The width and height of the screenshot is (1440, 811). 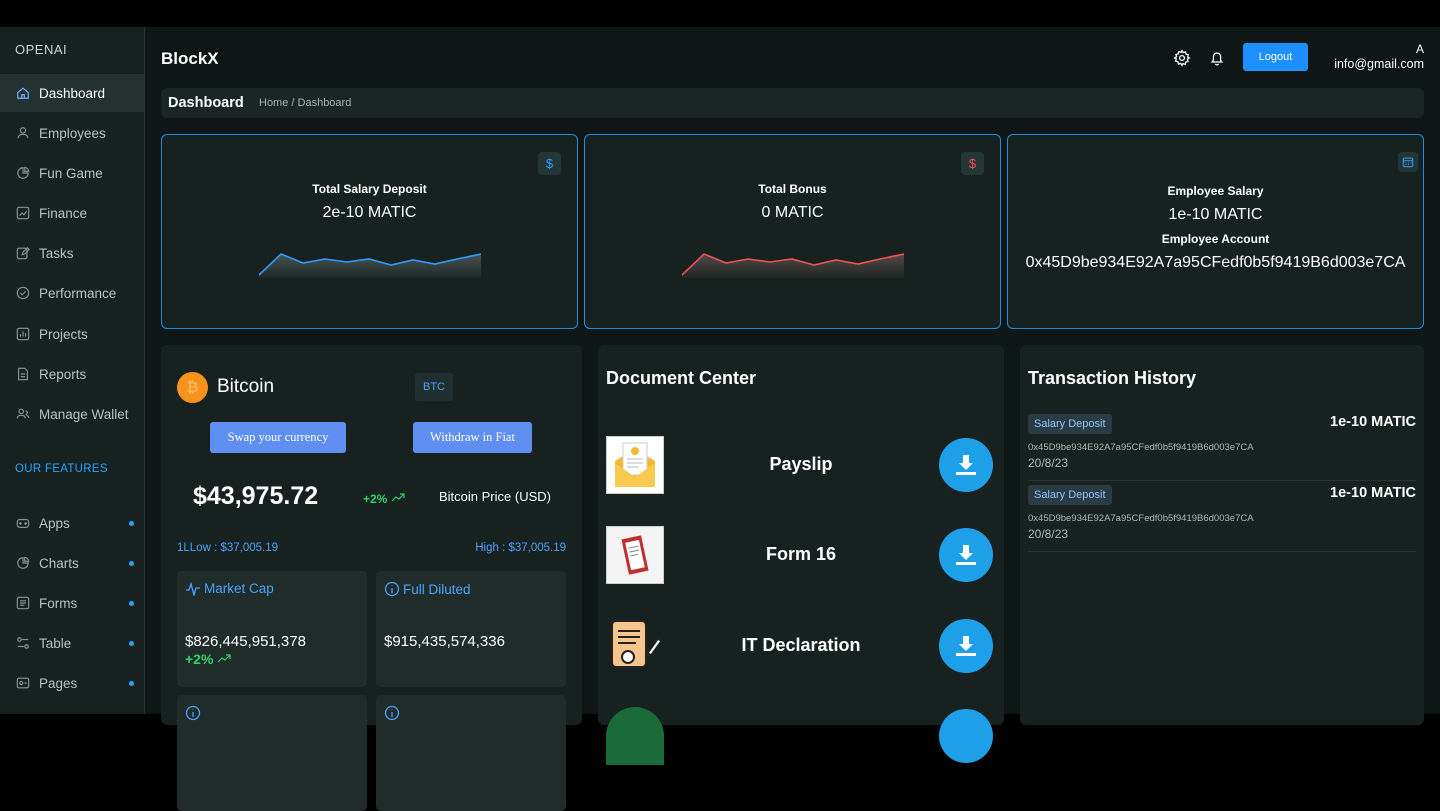 I want to click on price-low: 1LLow : $37,005.19, so click(x=228, y=548).